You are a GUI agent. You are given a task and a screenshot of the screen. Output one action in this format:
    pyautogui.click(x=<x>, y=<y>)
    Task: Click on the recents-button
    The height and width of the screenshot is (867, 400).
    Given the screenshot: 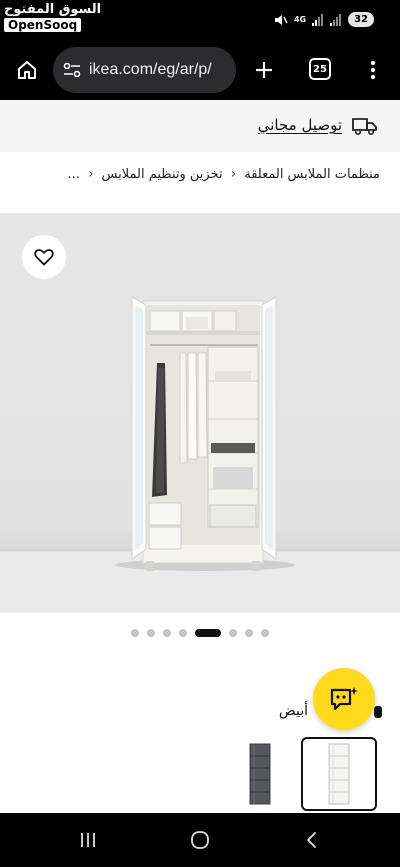 What is the action you would take?
    pyautogui.click(x=88, y=840)
    